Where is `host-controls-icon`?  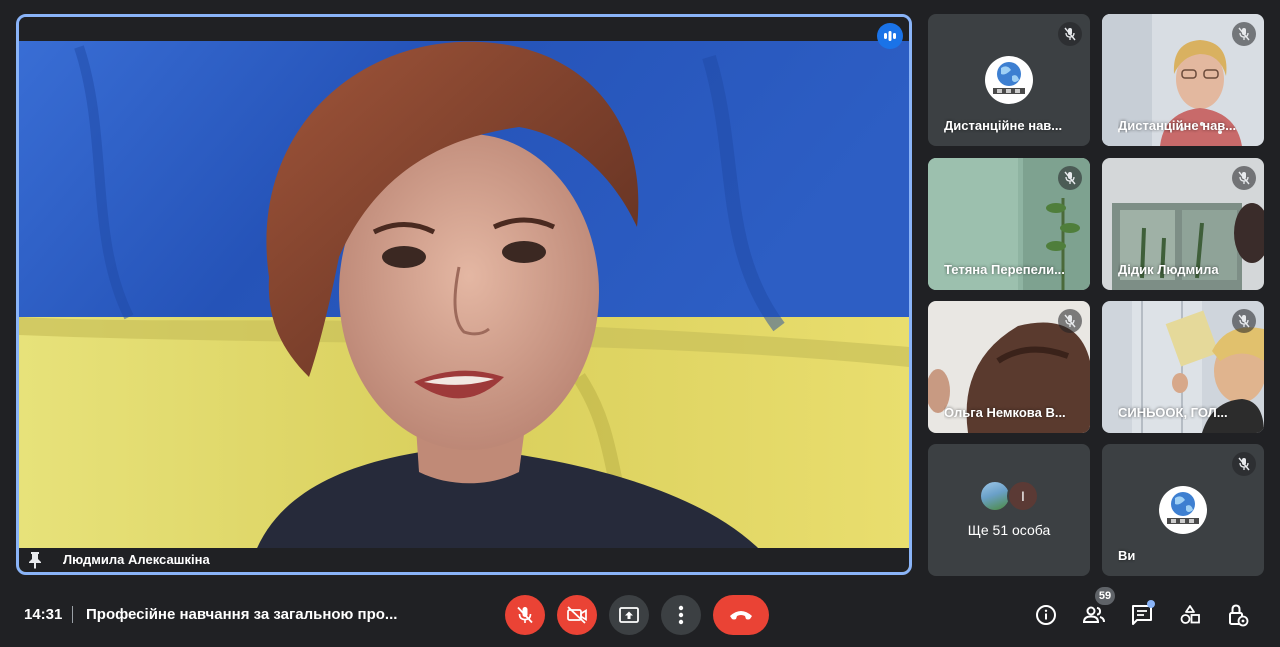 host-controls-icon is located at coordinates (1239, 615).